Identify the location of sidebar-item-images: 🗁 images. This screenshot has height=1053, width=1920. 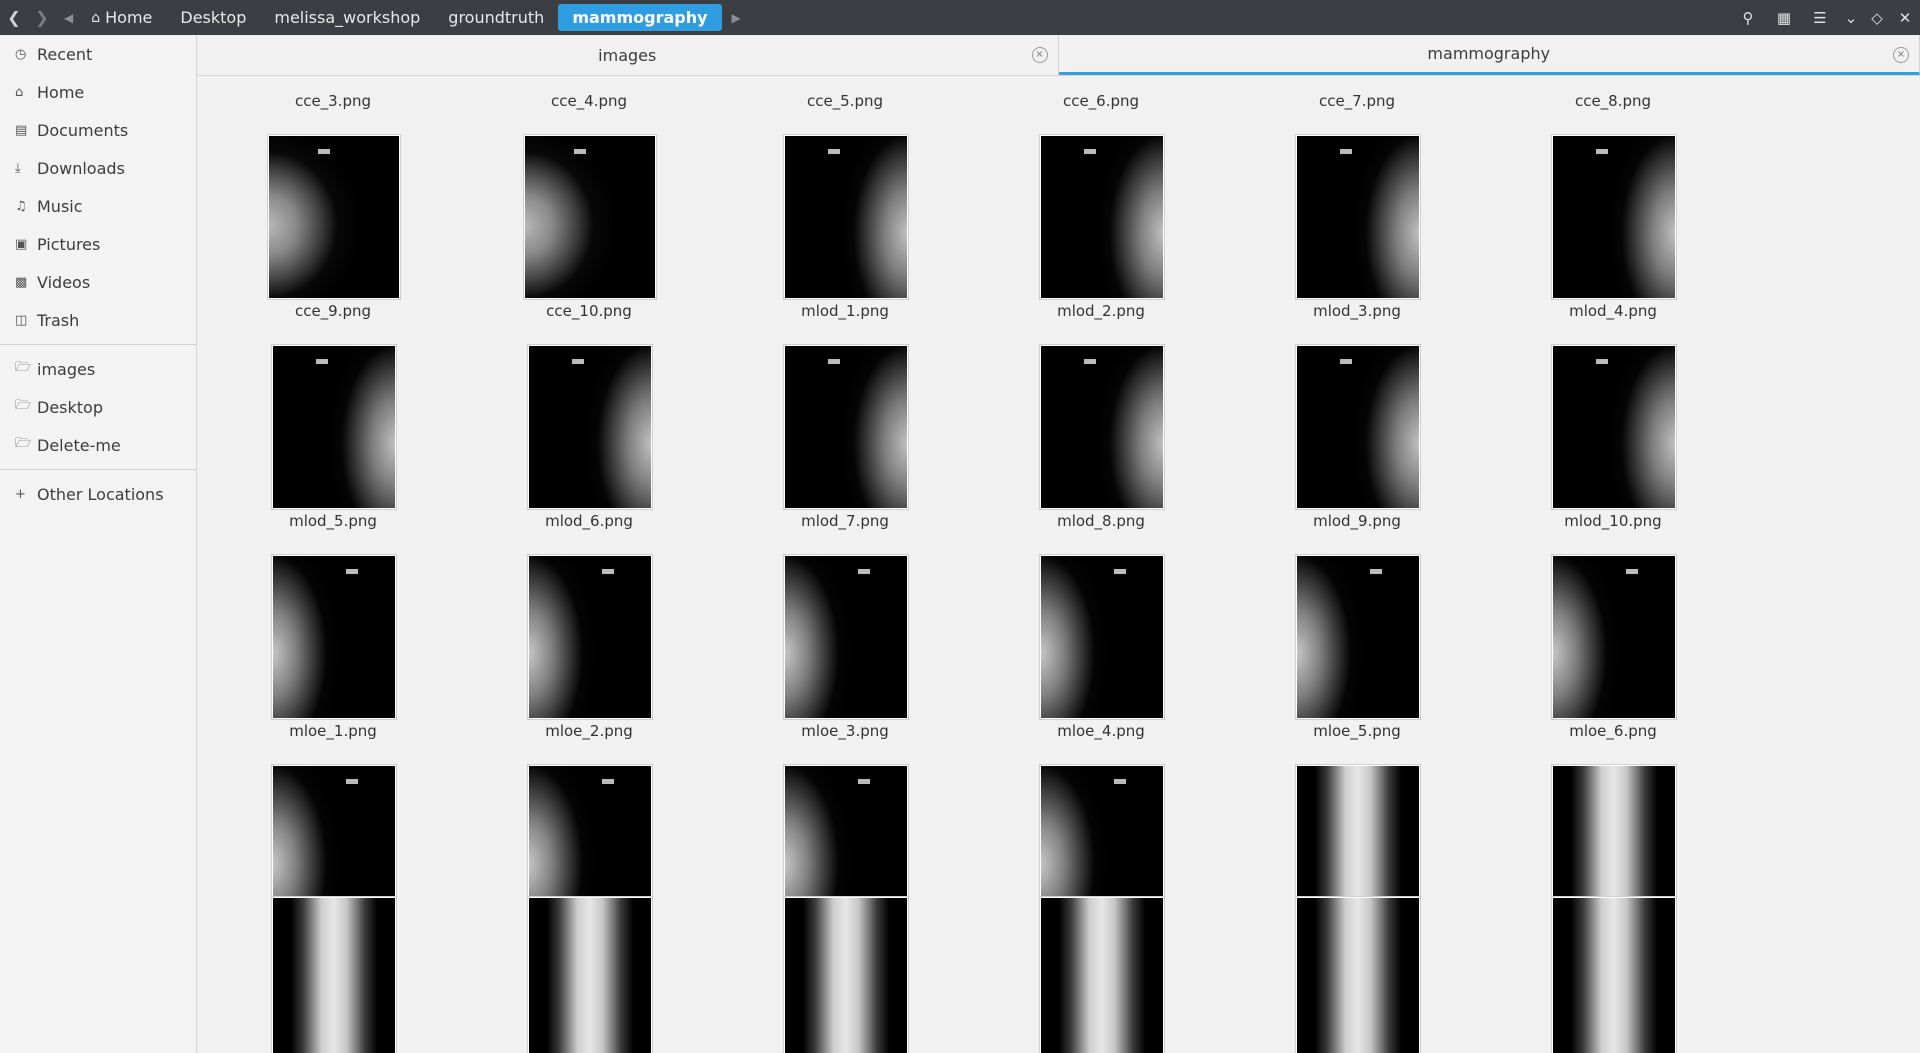
(98, 369).